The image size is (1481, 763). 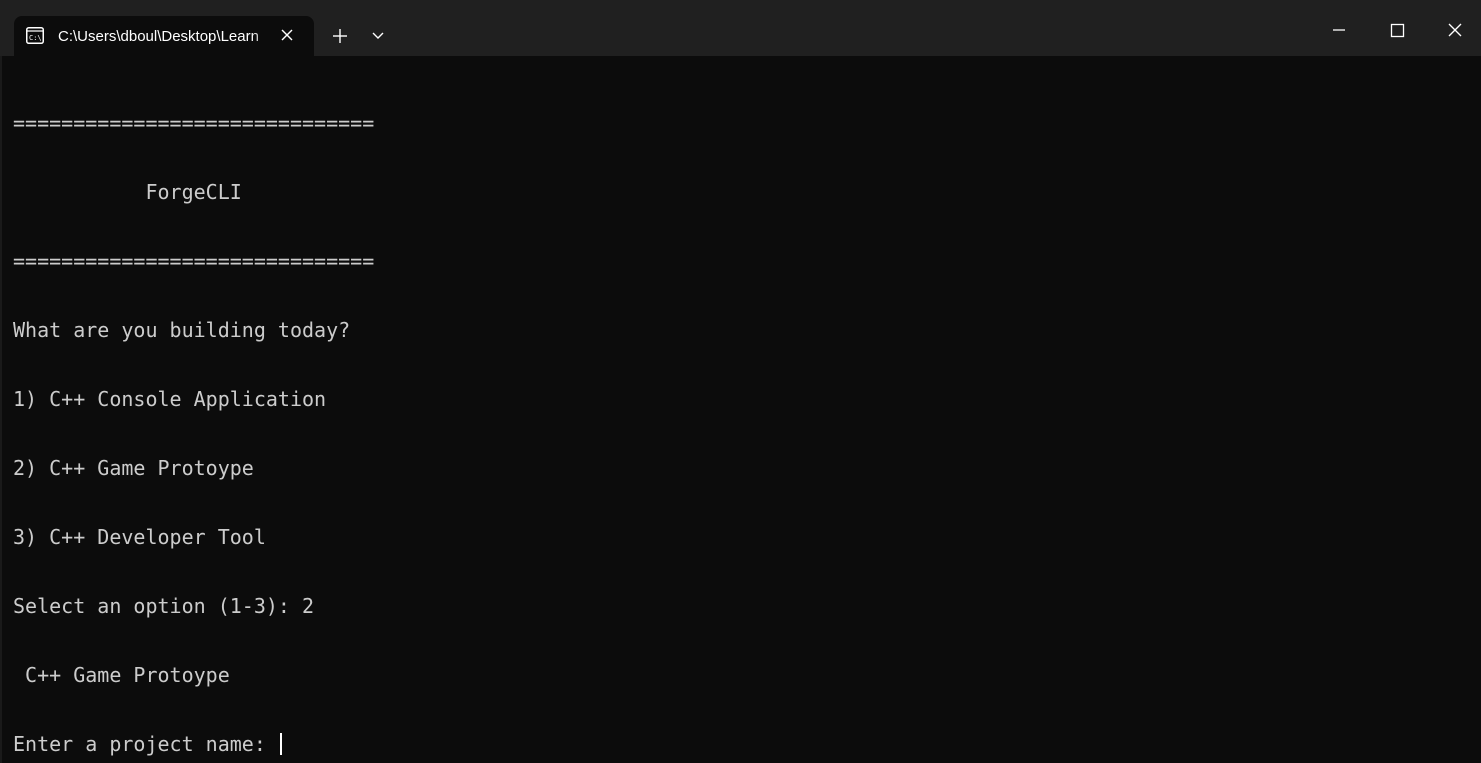 I want to click on chevron-down-icon, so click(x=378, y=36).